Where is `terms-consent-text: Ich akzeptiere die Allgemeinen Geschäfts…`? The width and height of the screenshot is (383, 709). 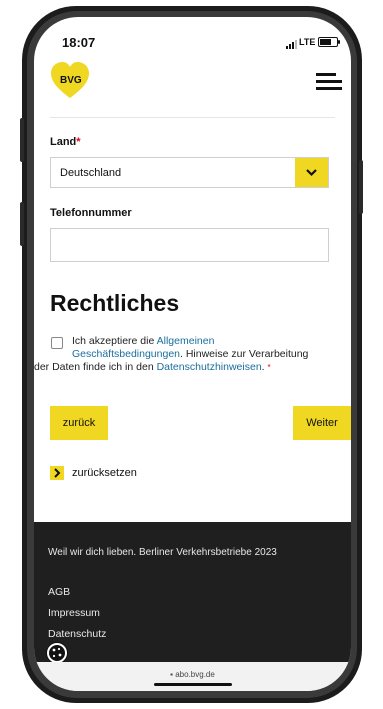 terms-consent-text: Ich akzeptiere die Allgemeinen Geschäfts… is located at coordinates (171, 354).